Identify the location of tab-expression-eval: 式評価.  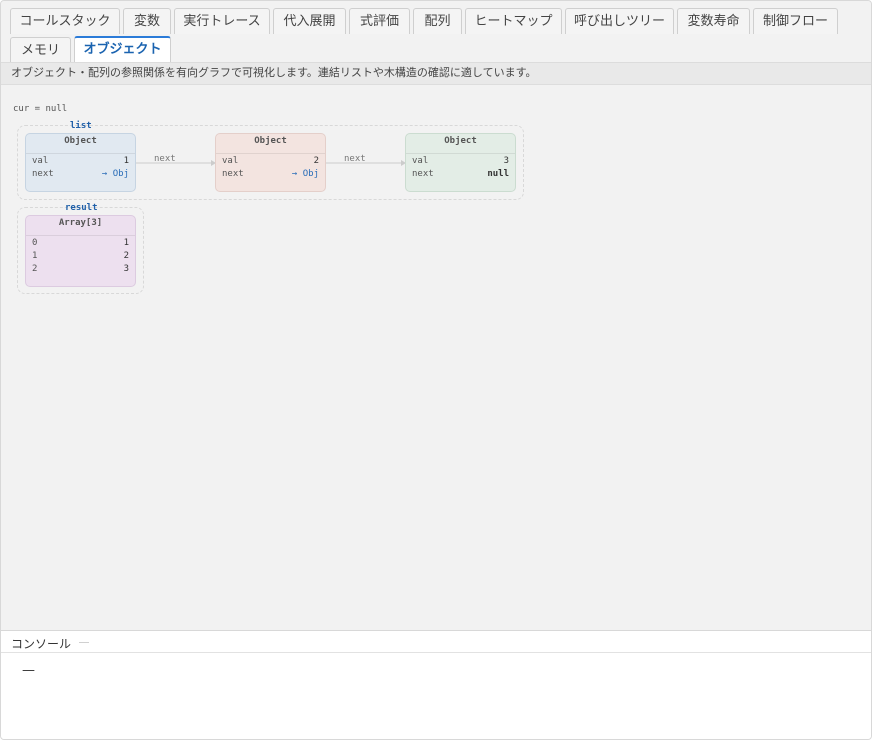
(379, 21).